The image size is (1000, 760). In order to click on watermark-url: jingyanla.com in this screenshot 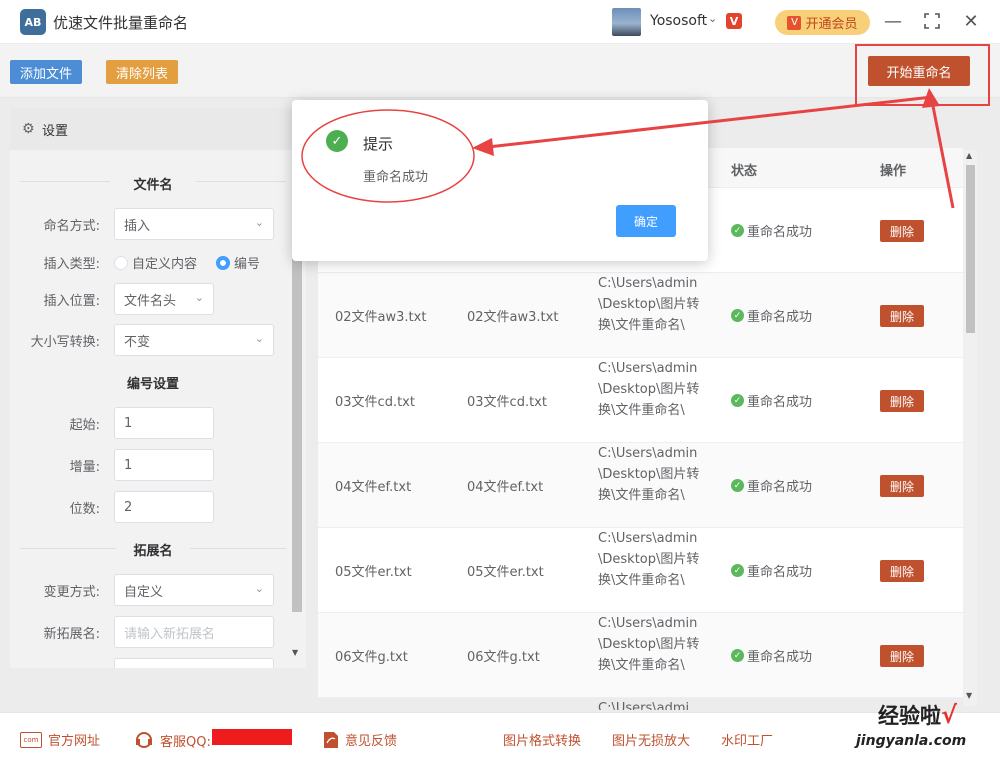, I will do `click(911, 741)`.